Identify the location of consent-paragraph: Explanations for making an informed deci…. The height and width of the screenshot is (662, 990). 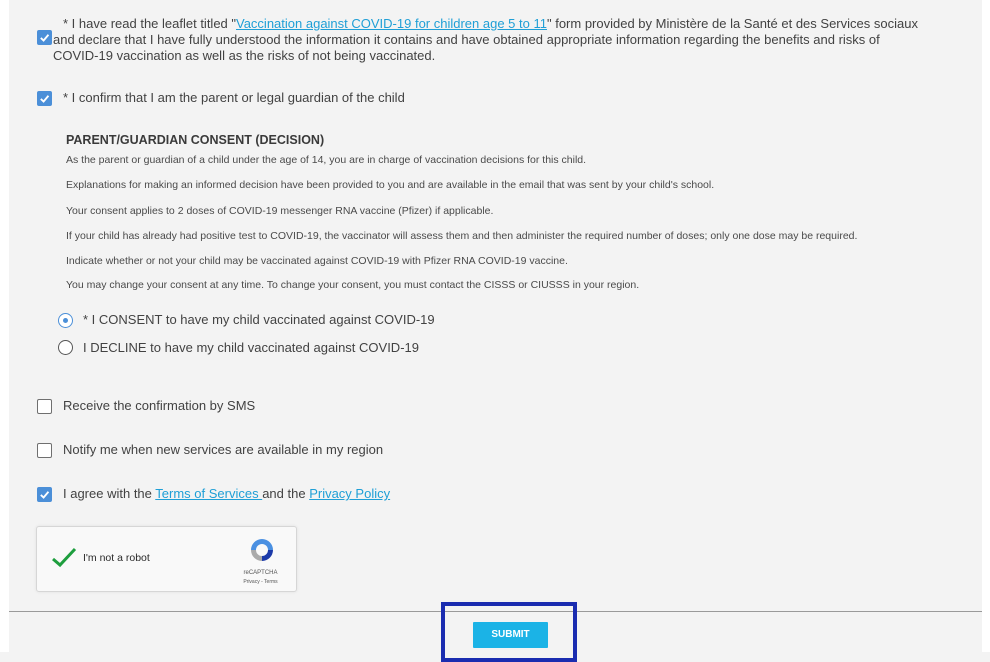
(390, 185).